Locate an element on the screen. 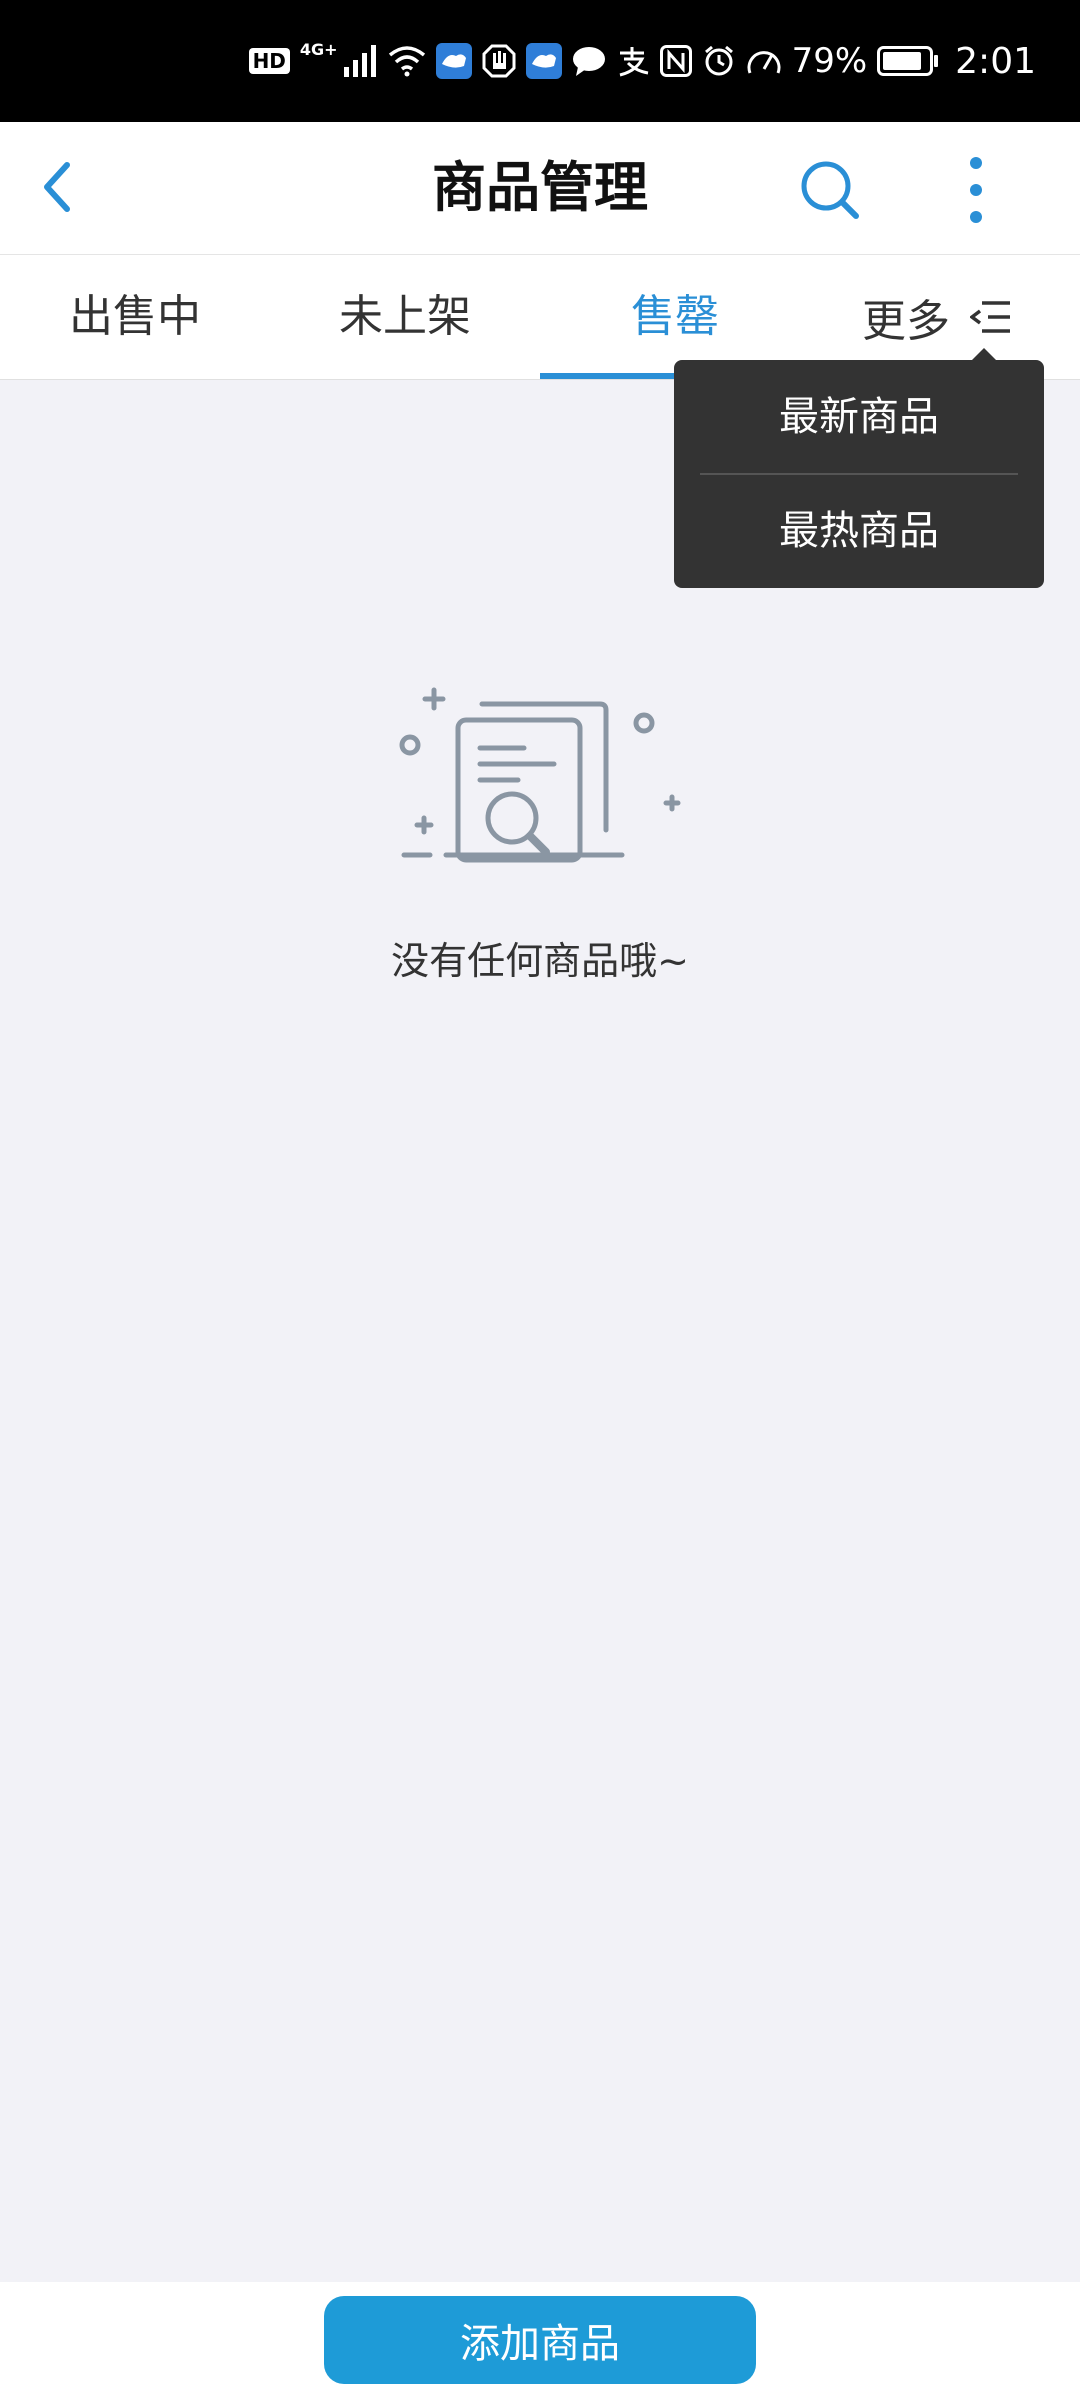 This screenshot has height=2400, width=1080. menu-item-hottest: 最热商品 is located at coordinates (859, 531).